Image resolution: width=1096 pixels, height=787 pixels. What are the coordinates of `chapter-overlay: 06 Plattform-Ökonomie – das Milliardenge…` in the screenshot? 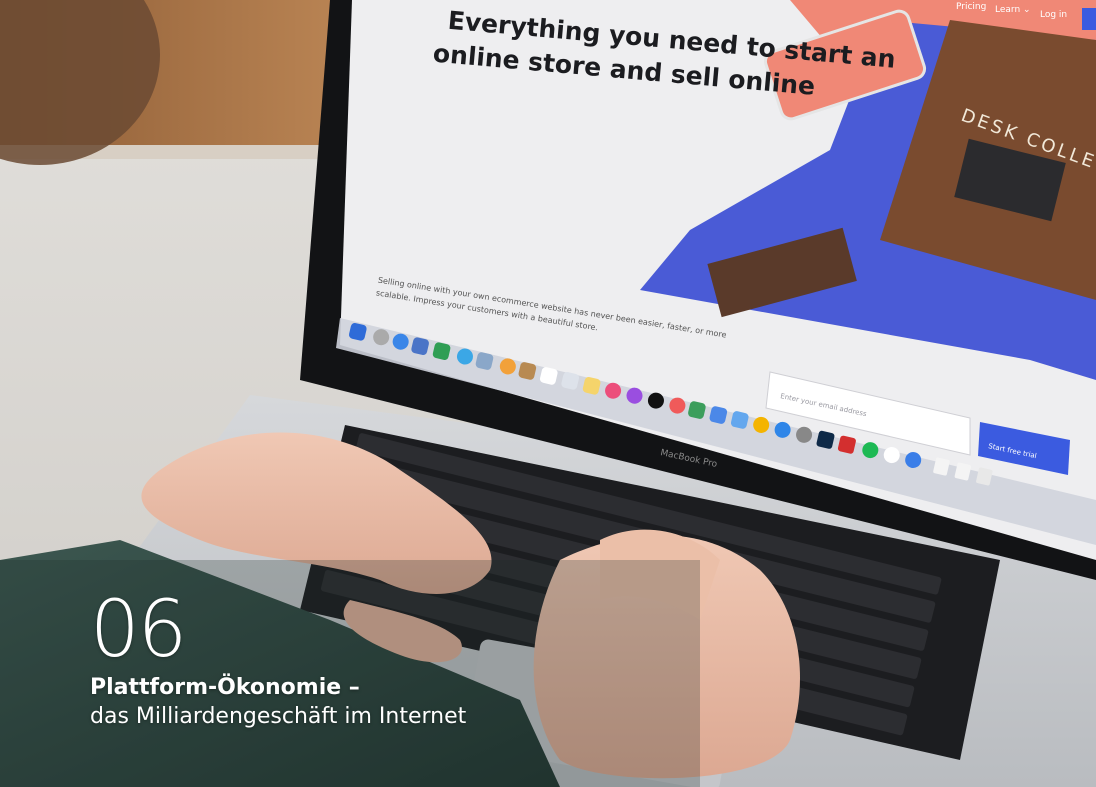 It's located at (278, 661).